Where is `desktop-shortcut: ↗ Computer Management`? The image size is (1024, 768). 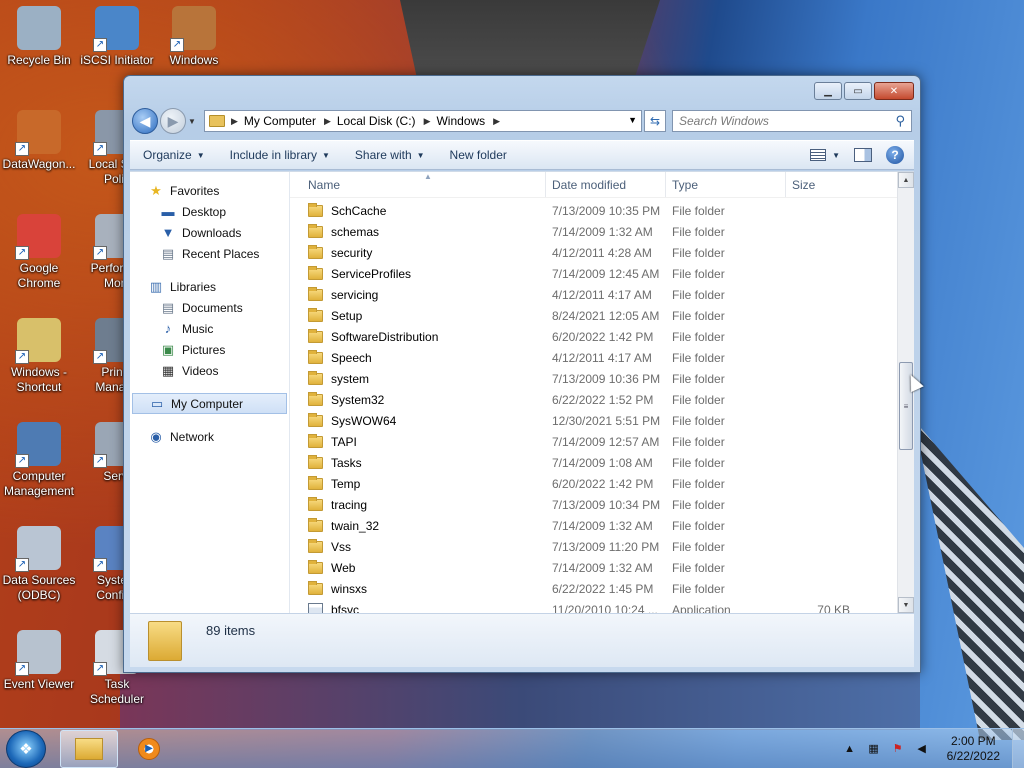
desktop-shortcut: ↗ Computer Management is located at coordinates (39, 460).